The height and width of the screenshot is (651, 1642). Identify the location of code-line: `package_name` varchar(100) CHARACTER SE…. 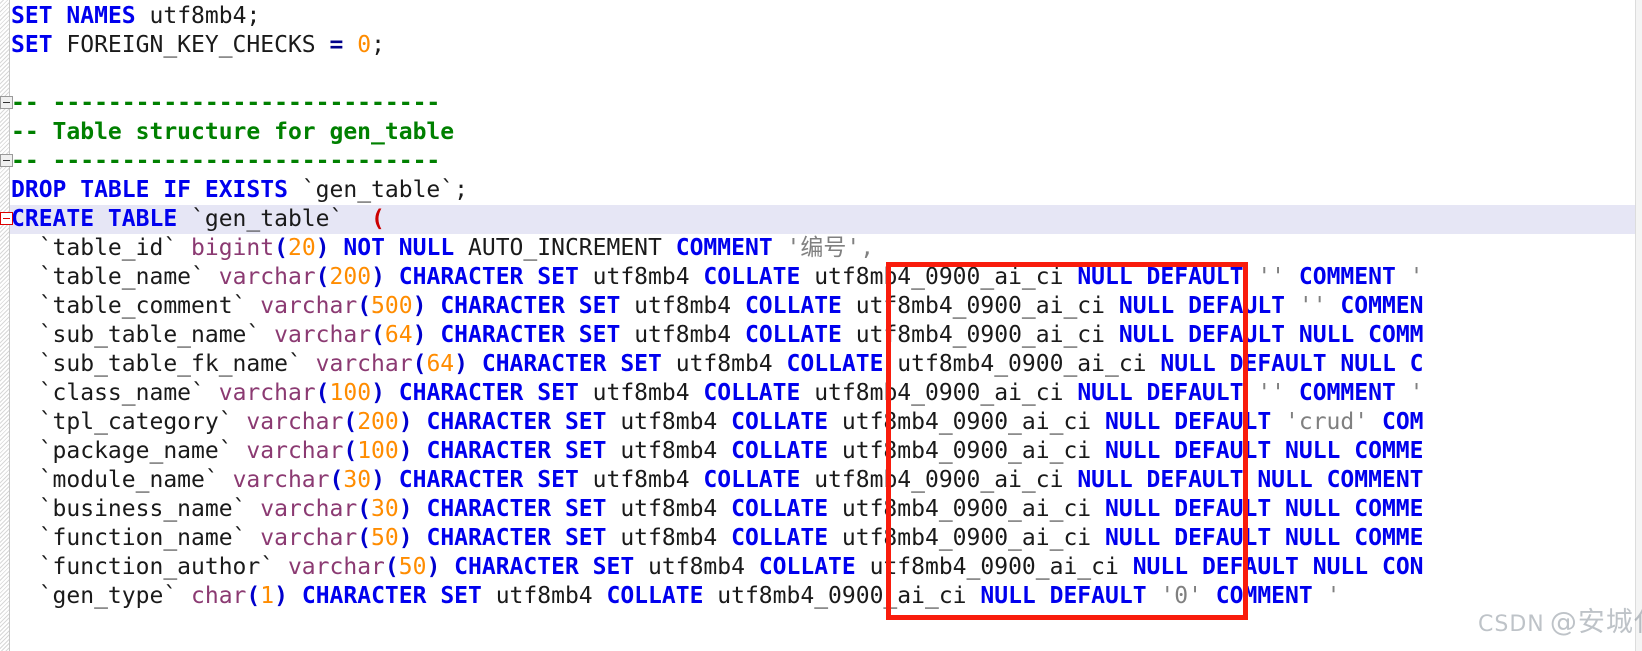
(712, 451).